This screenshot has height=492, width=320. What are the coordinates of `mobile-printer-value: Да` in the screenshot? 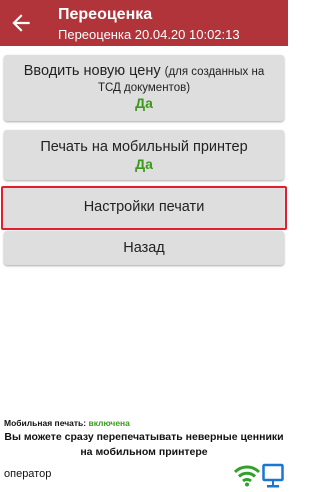 It's located at (144, 164).